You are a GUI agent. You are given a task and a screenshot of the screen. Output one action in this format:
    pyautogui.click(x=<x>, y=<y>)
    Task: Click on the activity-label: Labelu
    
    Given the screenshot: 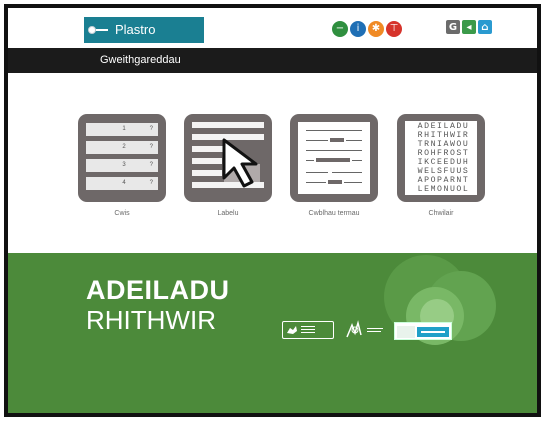 What is the action you would take?
    pyautogui.click(x=228, y=213)
    